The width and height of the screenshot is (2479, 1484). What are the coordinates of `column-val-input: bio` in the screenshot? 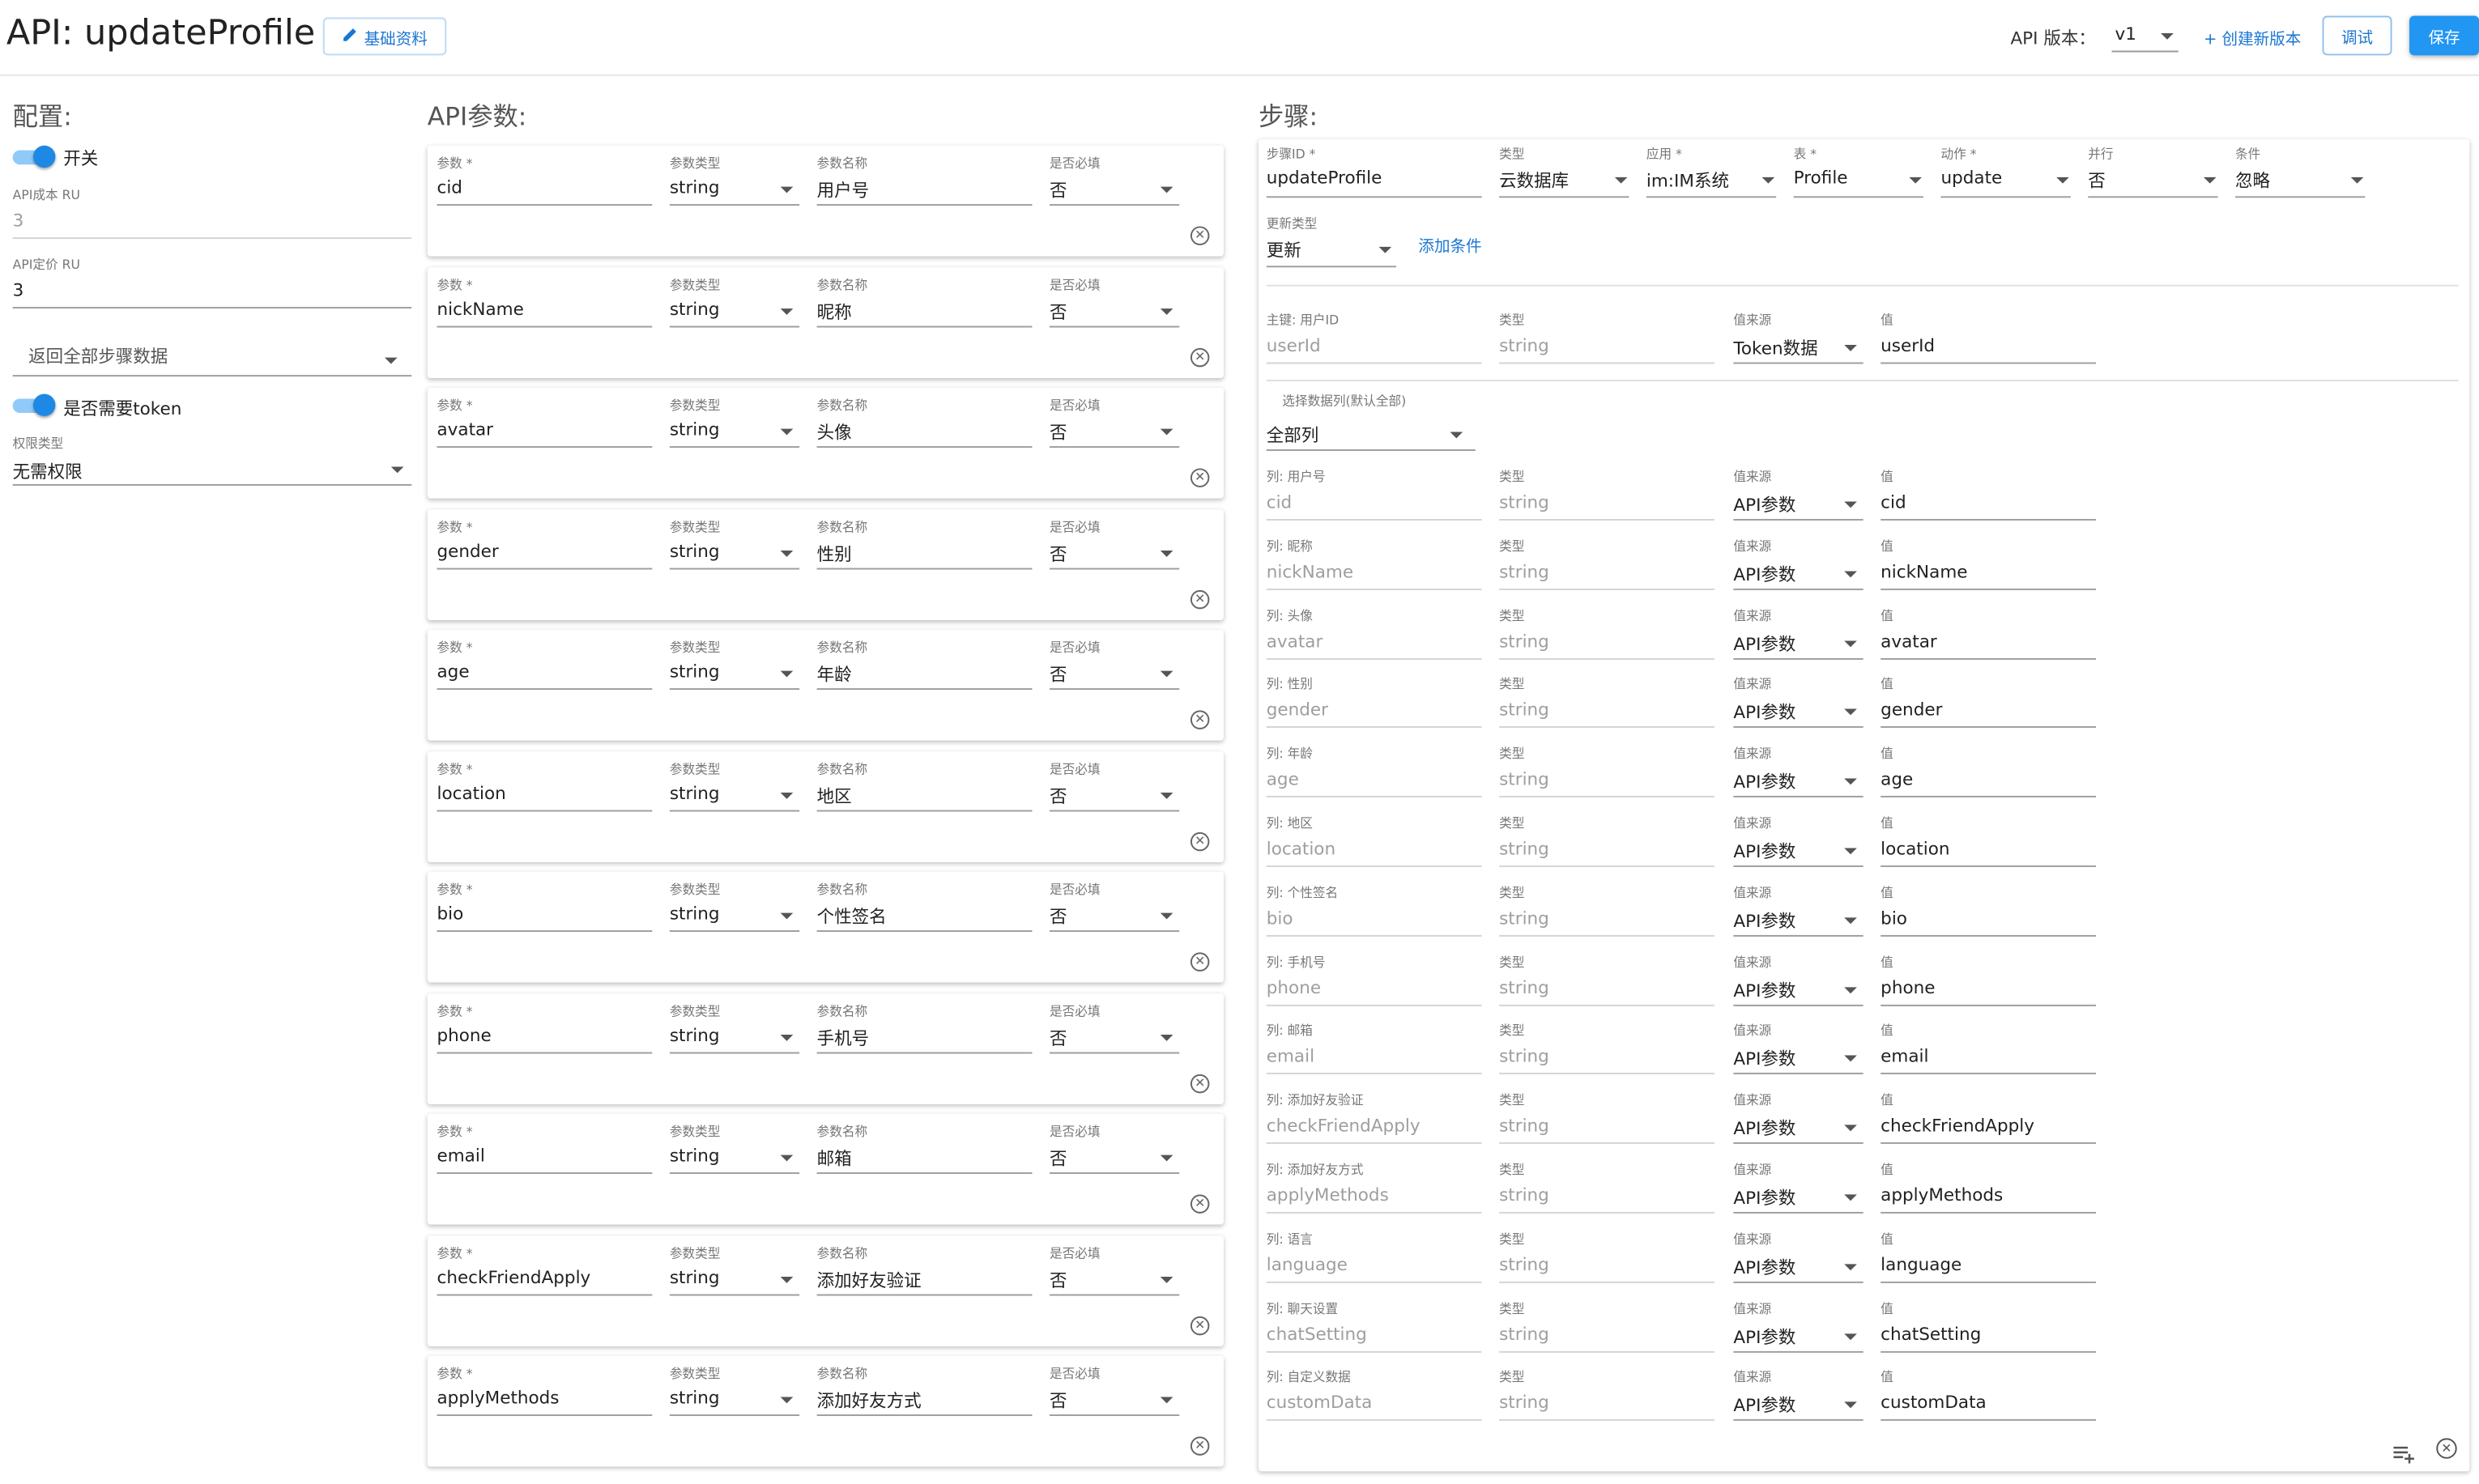 It's located at (1894, 918).